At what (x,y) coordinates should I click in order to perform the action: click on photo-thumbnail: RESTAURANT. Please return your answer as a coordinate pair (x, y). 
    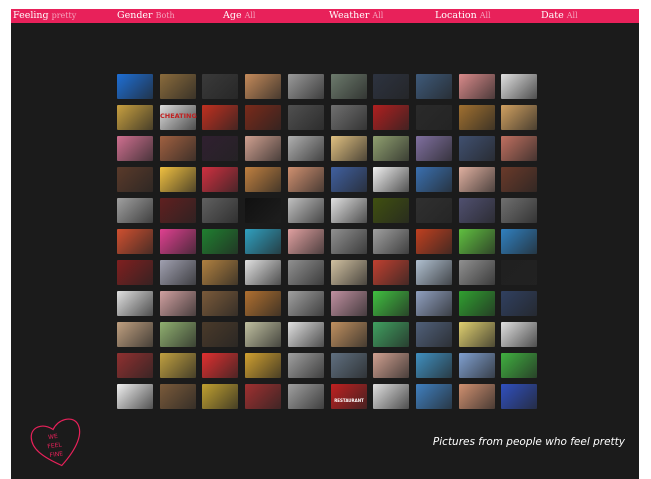
    Looking at the image, I should click on (349, 396).